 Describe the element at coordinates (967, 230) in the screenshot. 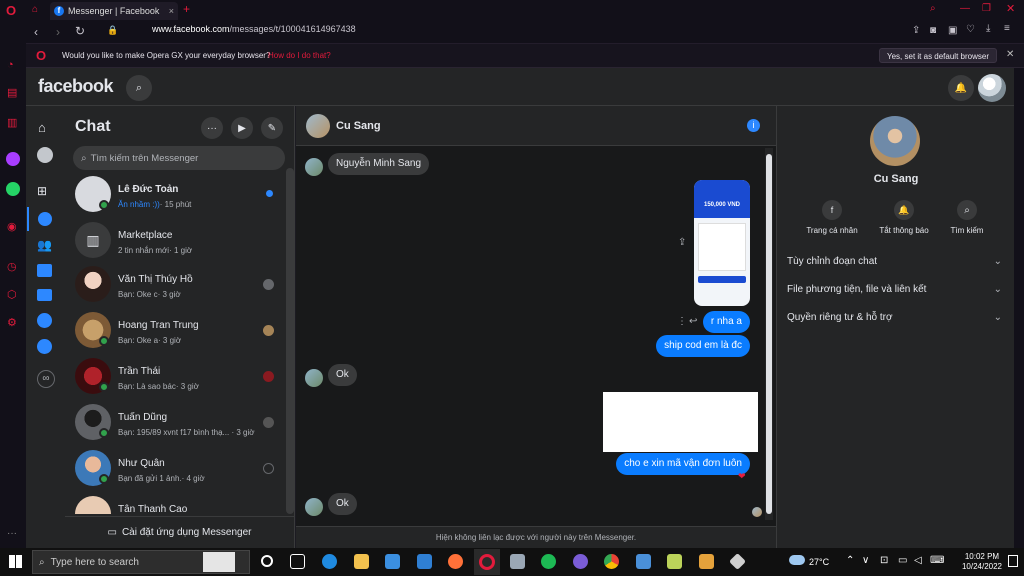

I see `search-action-label: Tìm kiếm` at that location.